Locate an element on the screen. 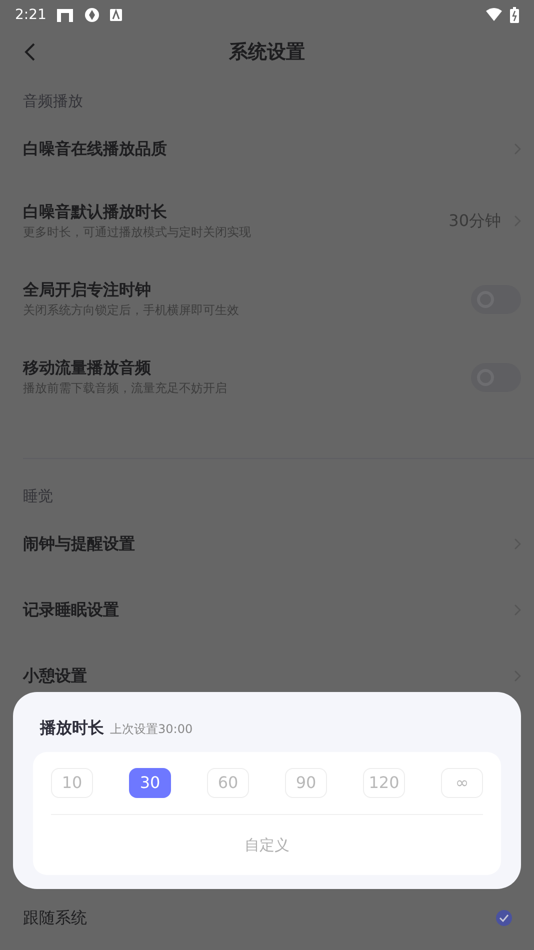  dialog-title: 播放时长 is located at coordinates (72, 728).